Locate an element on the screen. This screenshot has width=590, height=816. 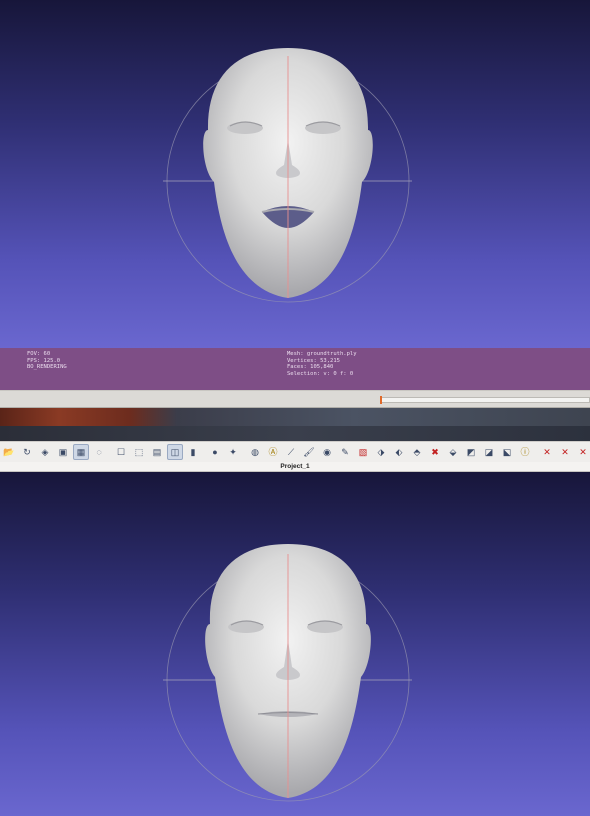
paint-icon: 🖌 is located at coordinates (309, 452).